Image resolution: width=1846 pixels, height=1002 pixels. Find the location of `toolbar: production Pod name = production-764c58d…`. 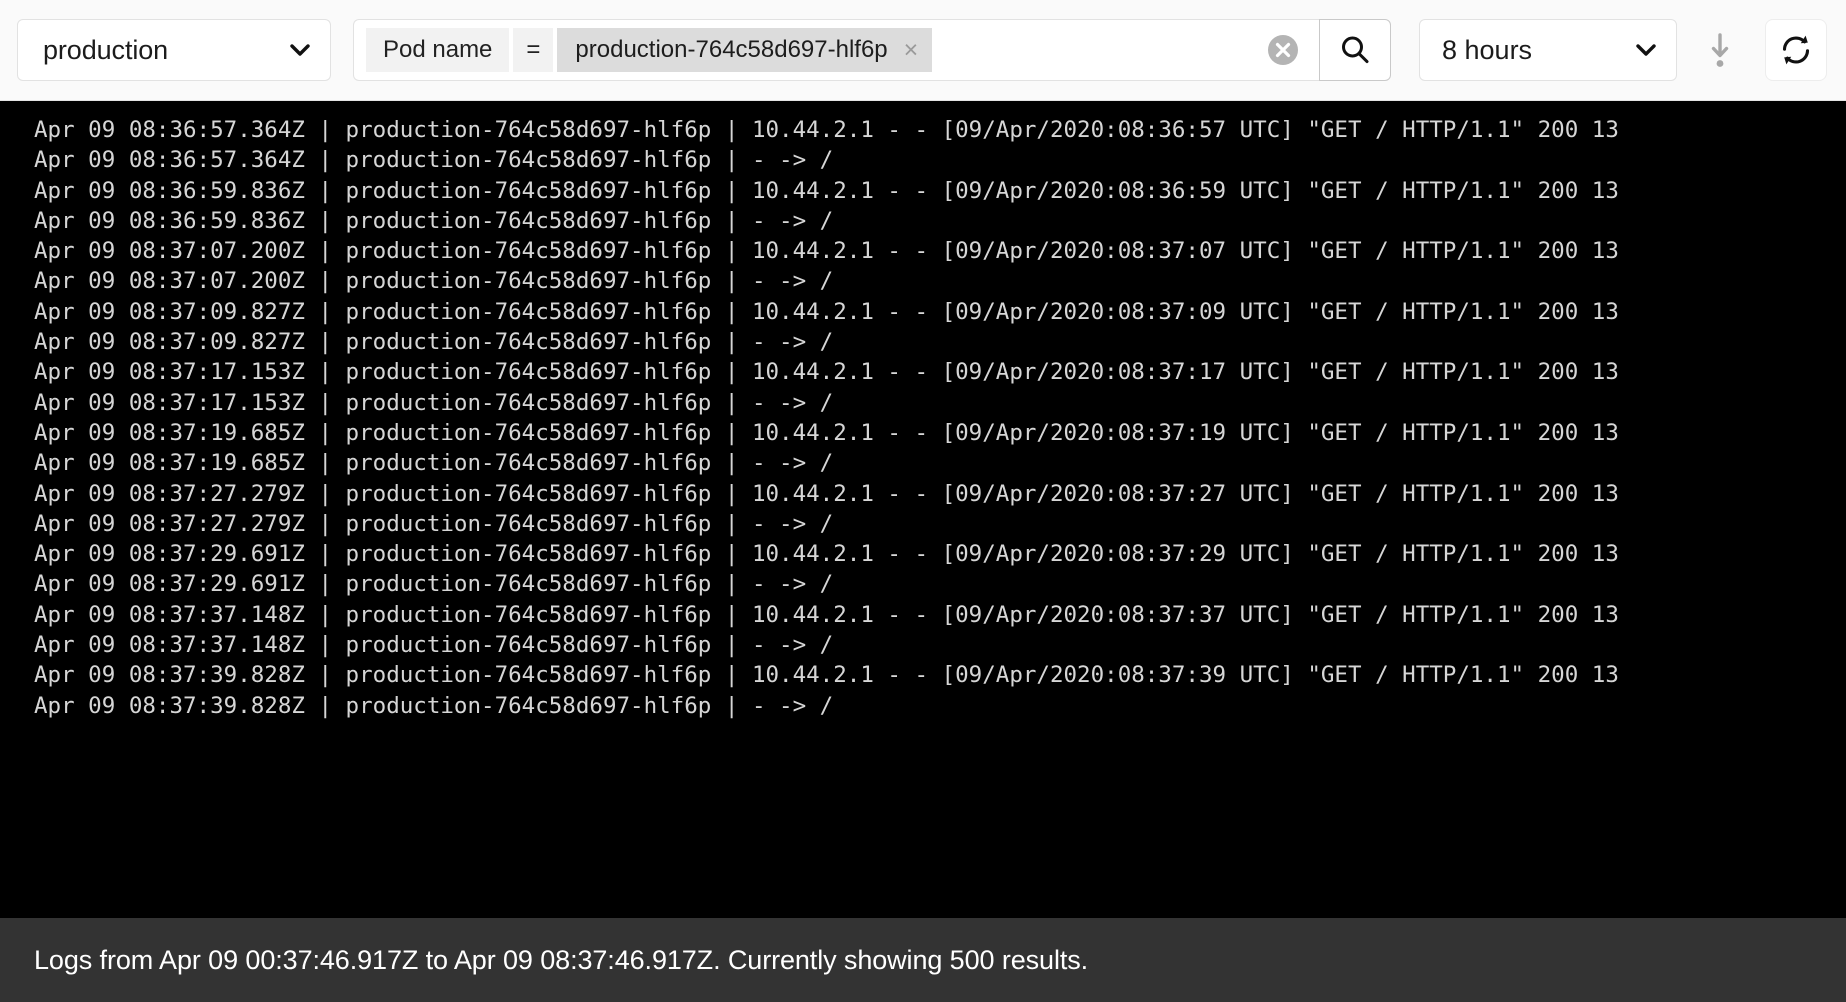

toolbar: production Pod name = production-764c58d… is located at coordinates (923, 50).